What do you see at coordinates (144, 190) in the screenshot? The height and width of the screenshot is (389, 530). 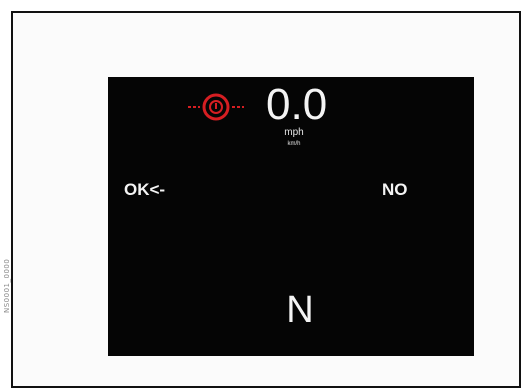 I see `option-ok-selected: OK<-` at bounding box center [144, 190].